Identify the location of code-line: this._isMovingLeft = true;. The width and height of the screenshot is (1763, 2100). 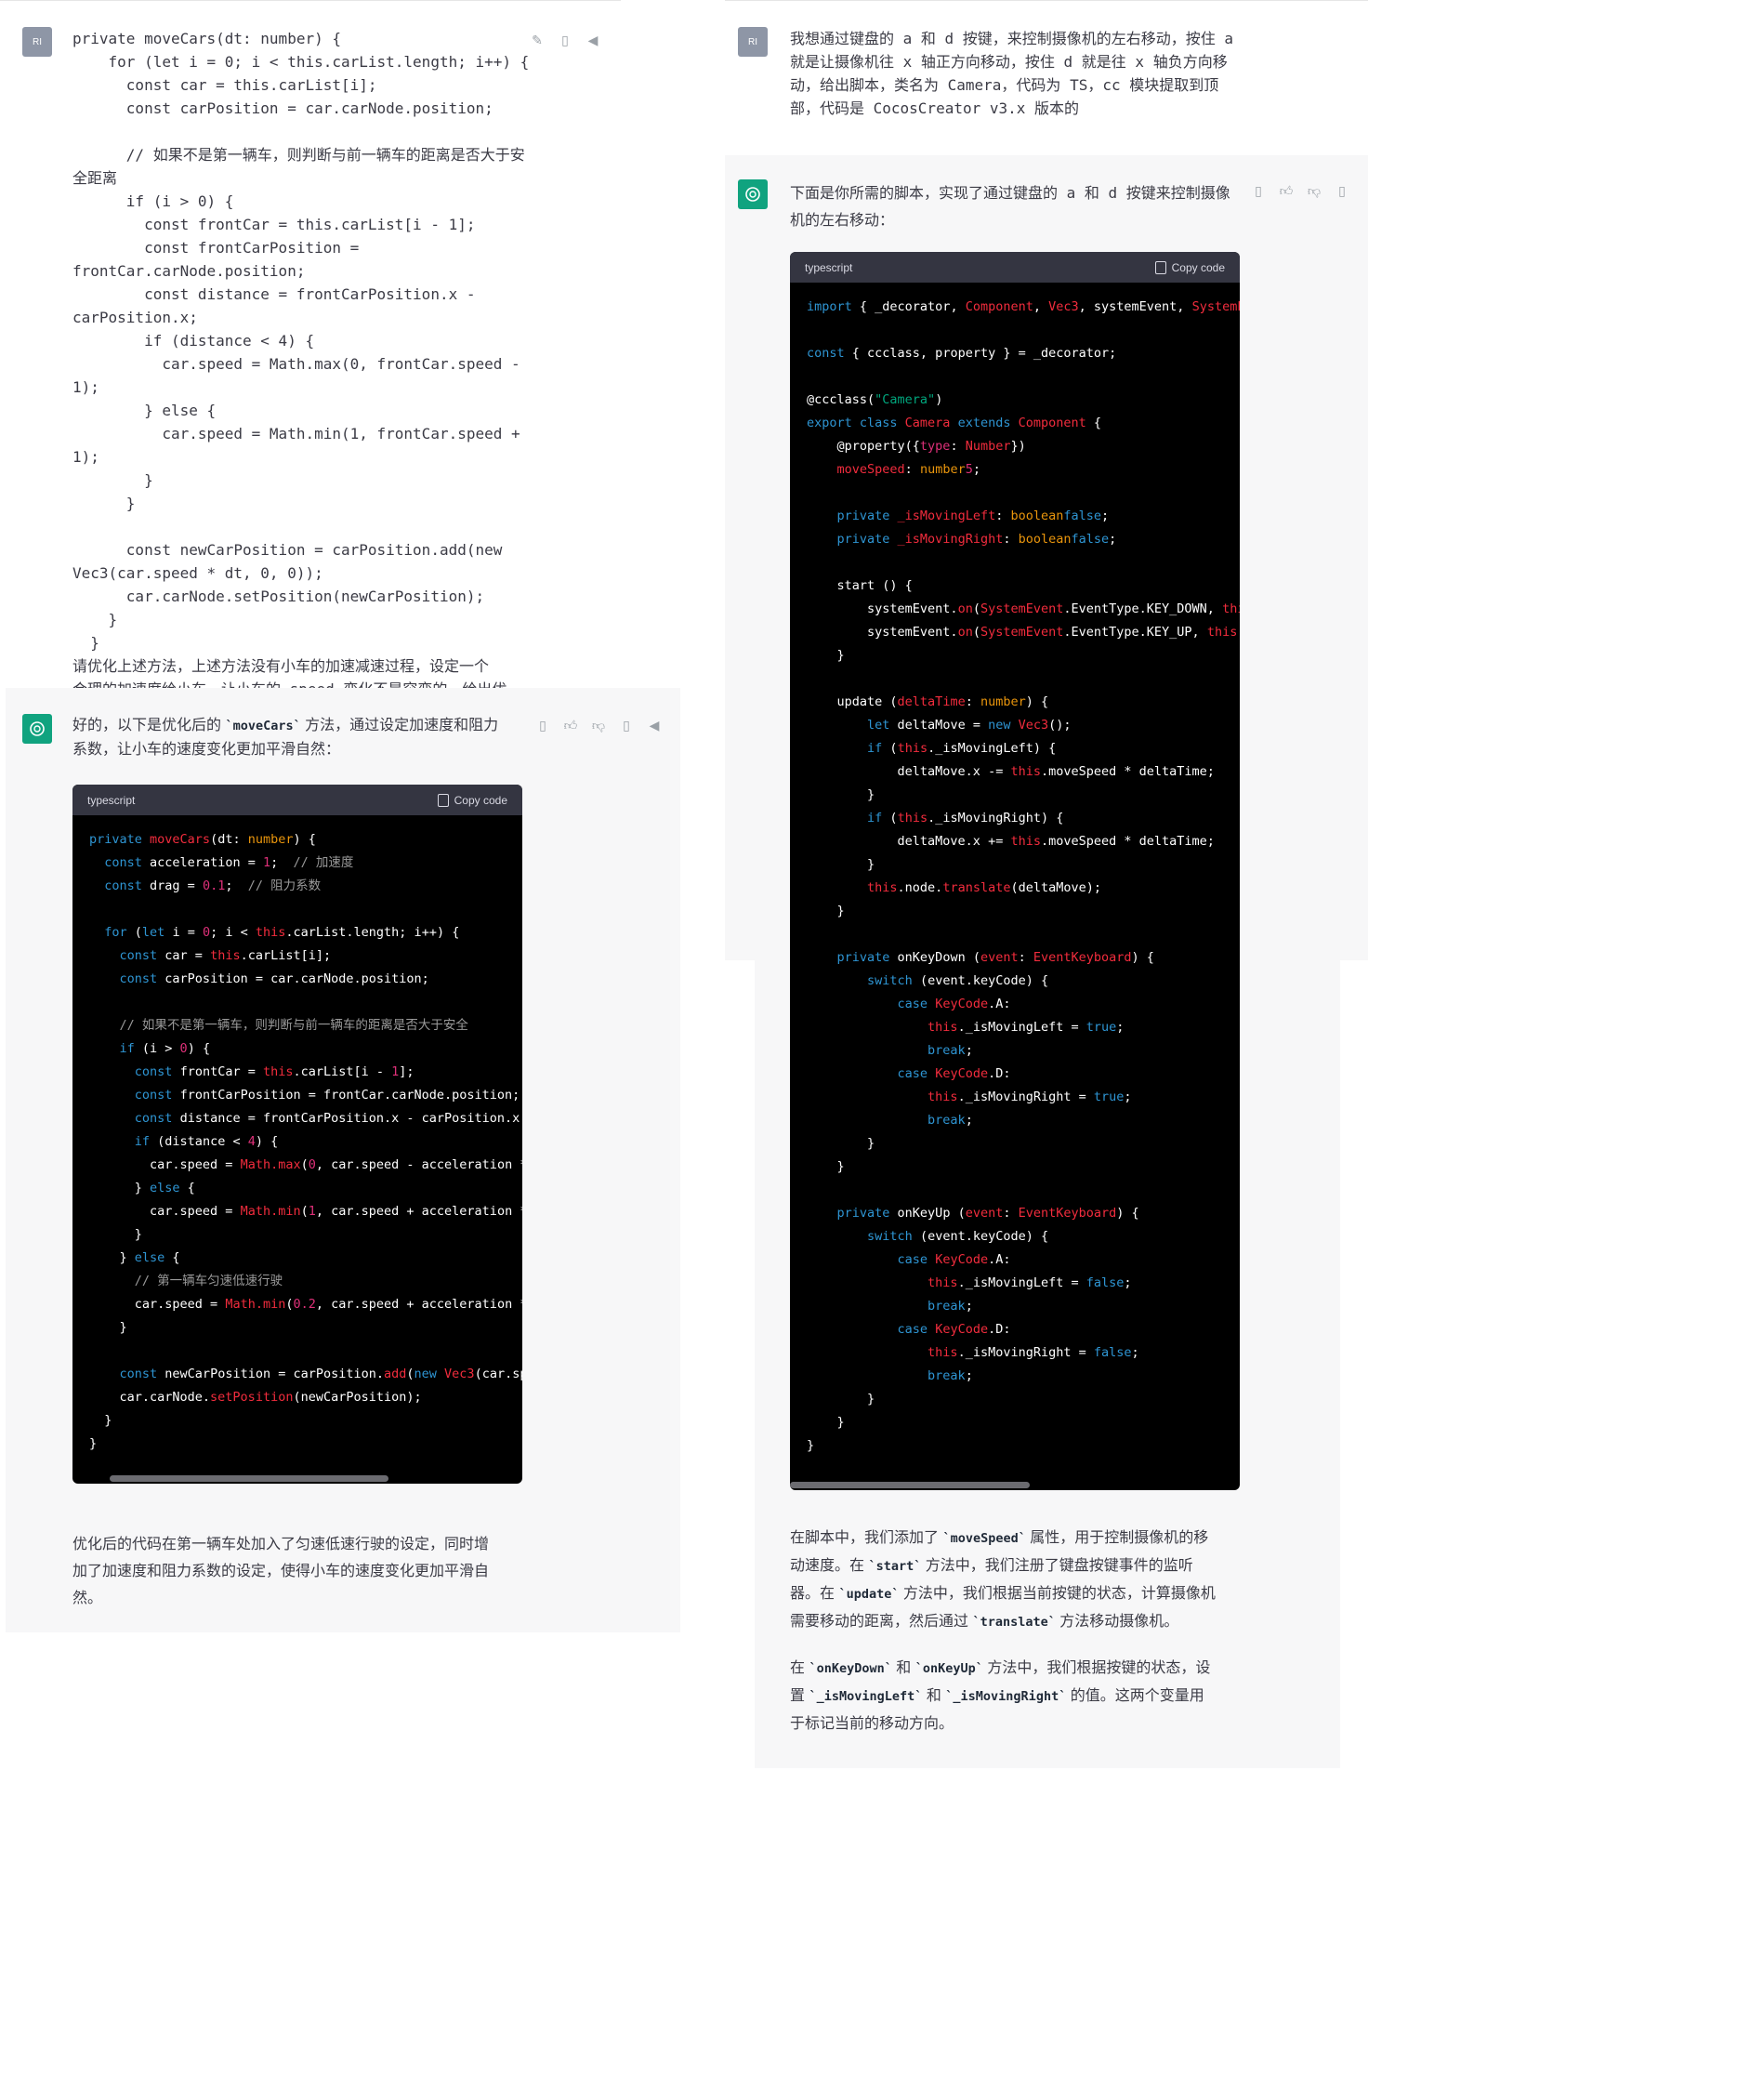
(1026, 1027).